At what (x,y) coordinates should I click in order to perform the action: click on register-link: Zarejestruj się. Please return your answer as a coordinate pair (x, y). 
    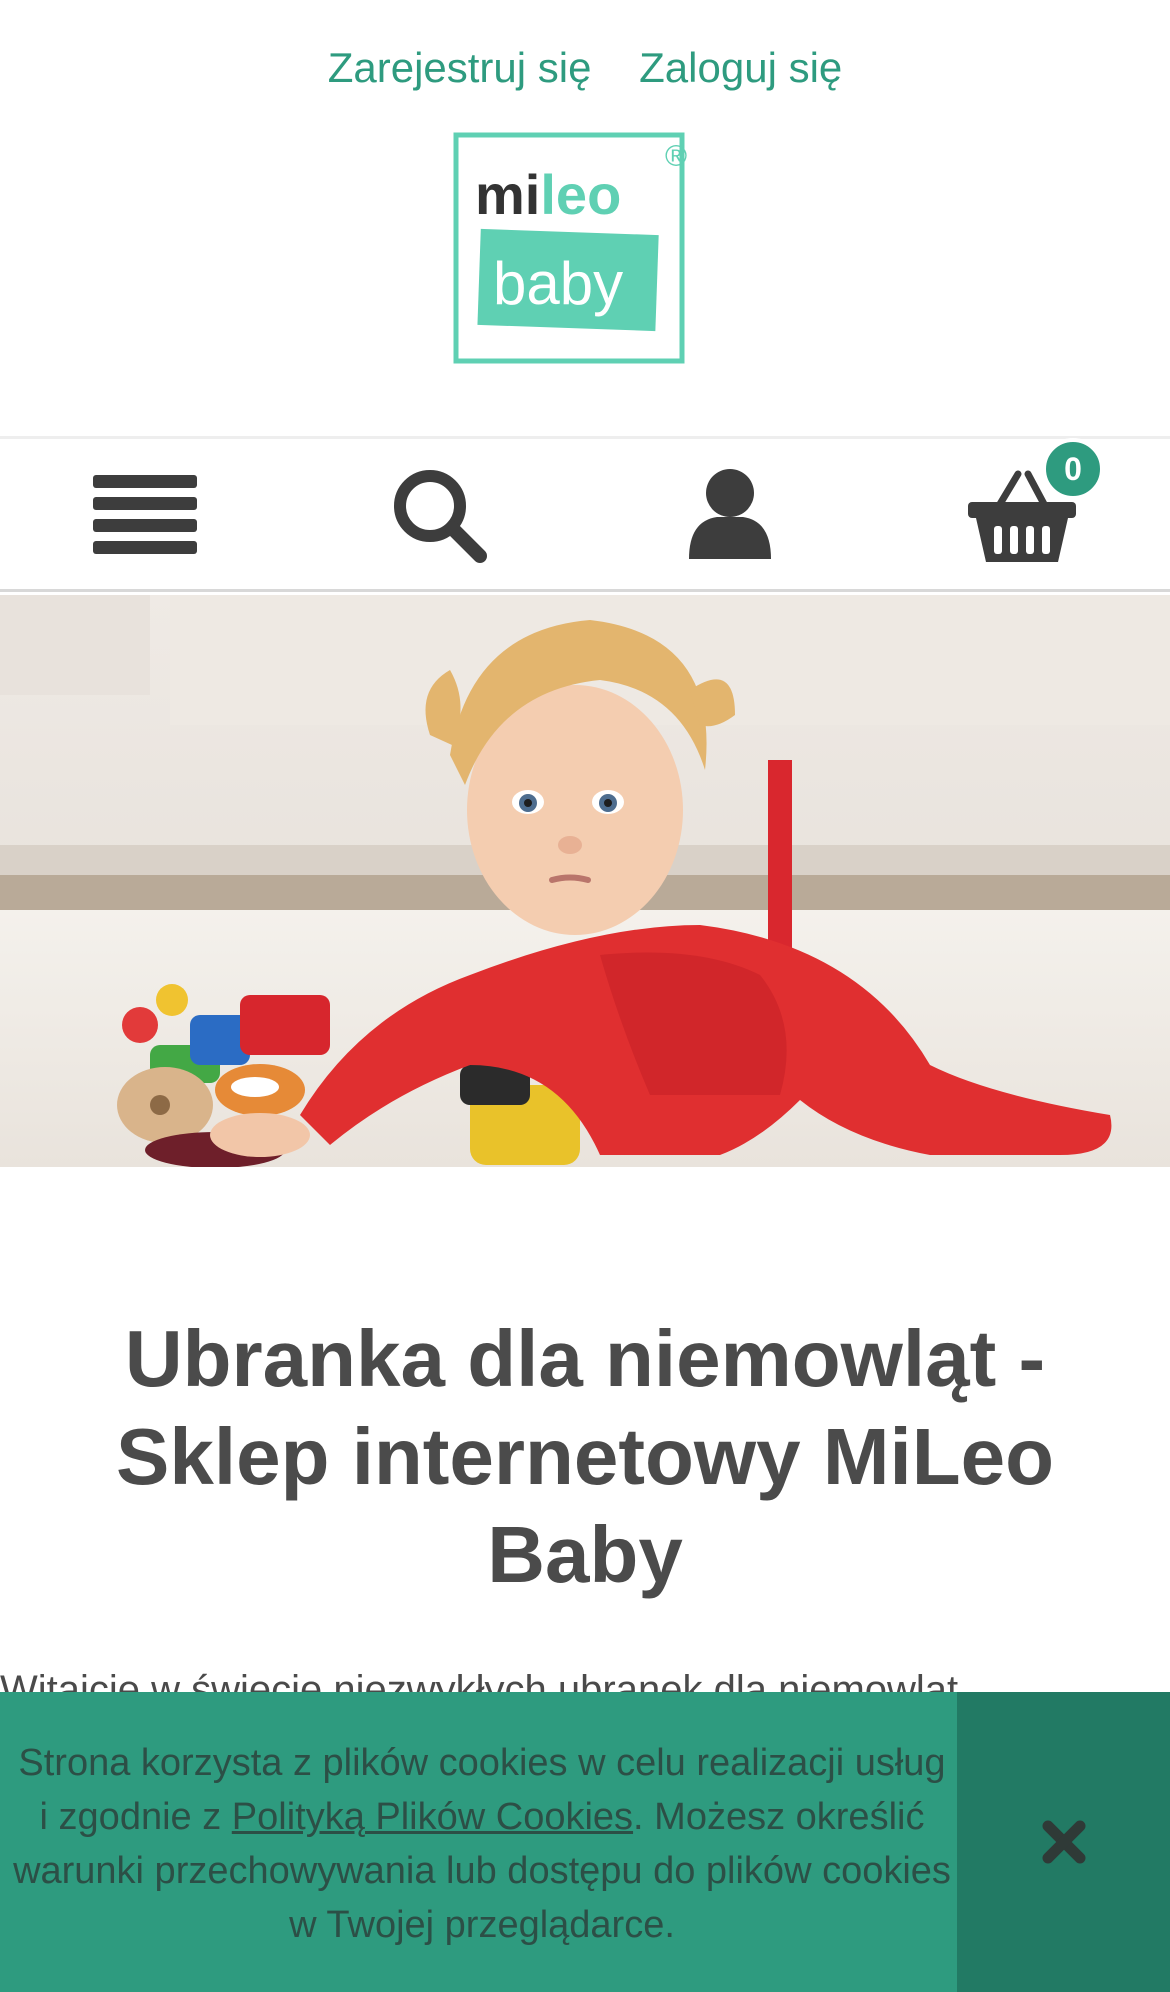
    Looking at the image, I should click on (460, 67).